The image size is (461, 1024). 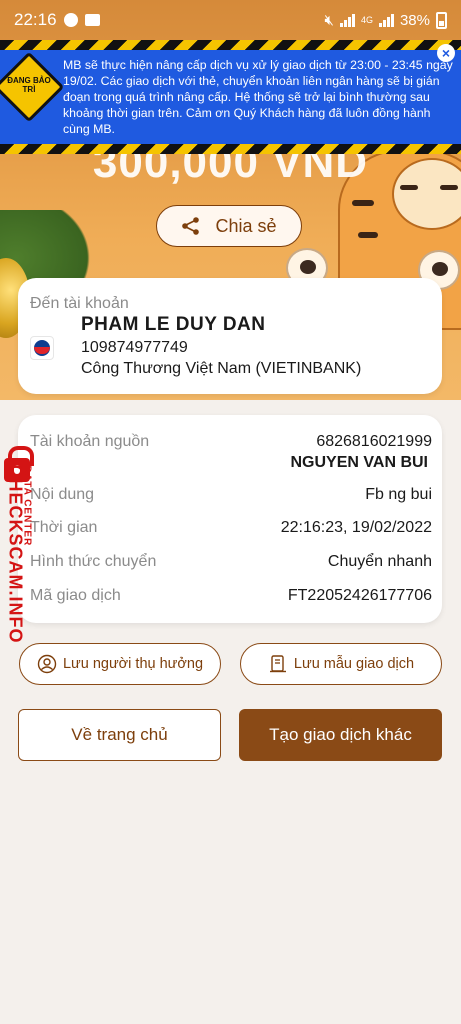 What do you see at coordinates (340, 735) in the screenshot?
I see `new-transaction-button: Tạo giao dịch khác` at bounding box center [340, 735].